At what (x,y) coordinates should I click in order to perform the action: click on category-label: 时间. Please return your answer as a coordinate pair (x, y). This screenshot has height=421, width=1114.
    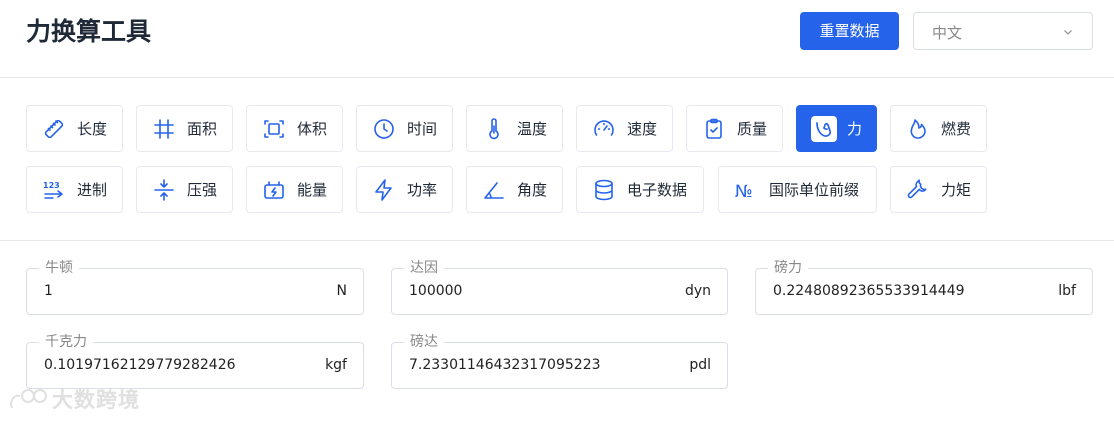
    Looking at the image, I should click on (422, 129).